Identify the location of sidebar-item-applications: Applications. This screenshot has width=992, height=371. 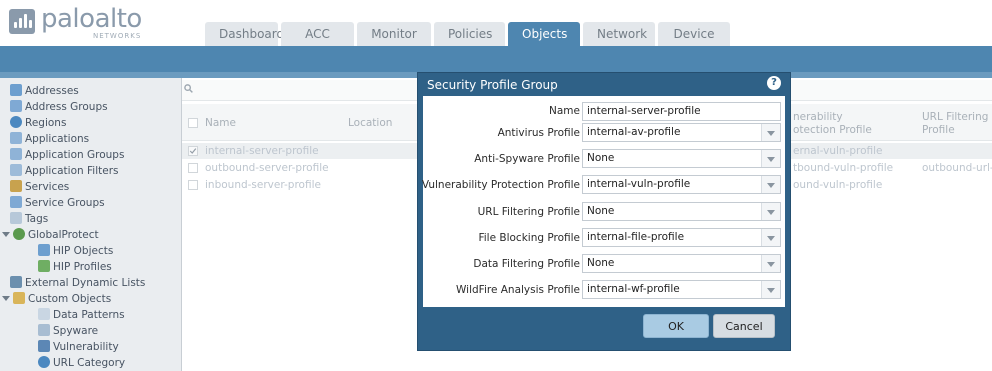
(49, 139).